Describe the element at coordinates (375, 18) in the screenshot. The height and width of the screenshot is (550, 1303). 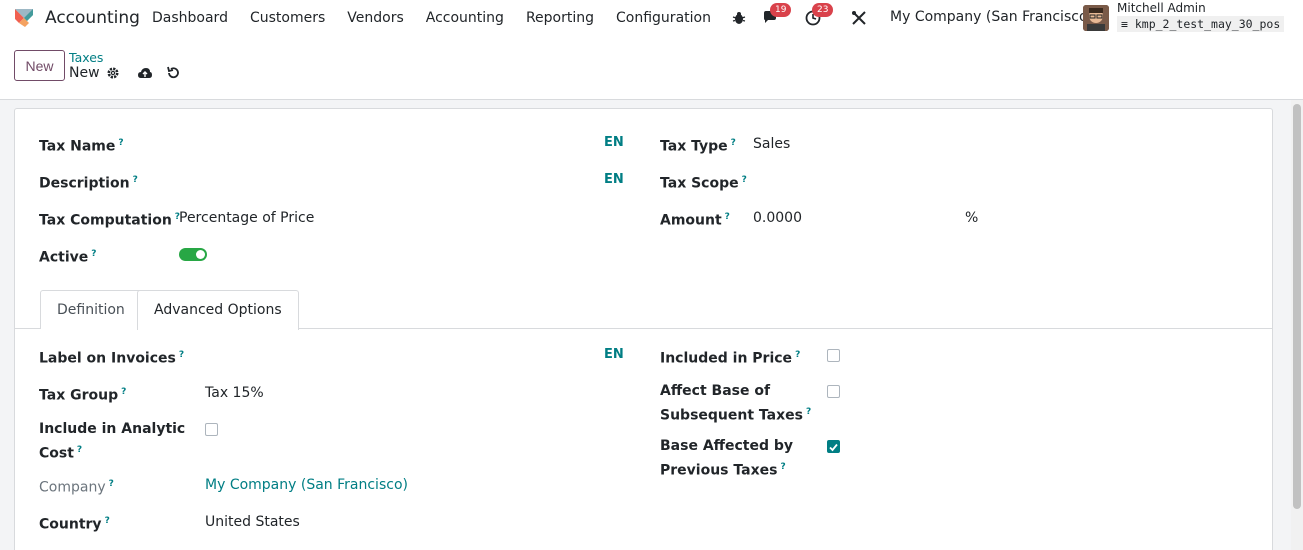
I see `menu-vendors: Vendors` at that location.